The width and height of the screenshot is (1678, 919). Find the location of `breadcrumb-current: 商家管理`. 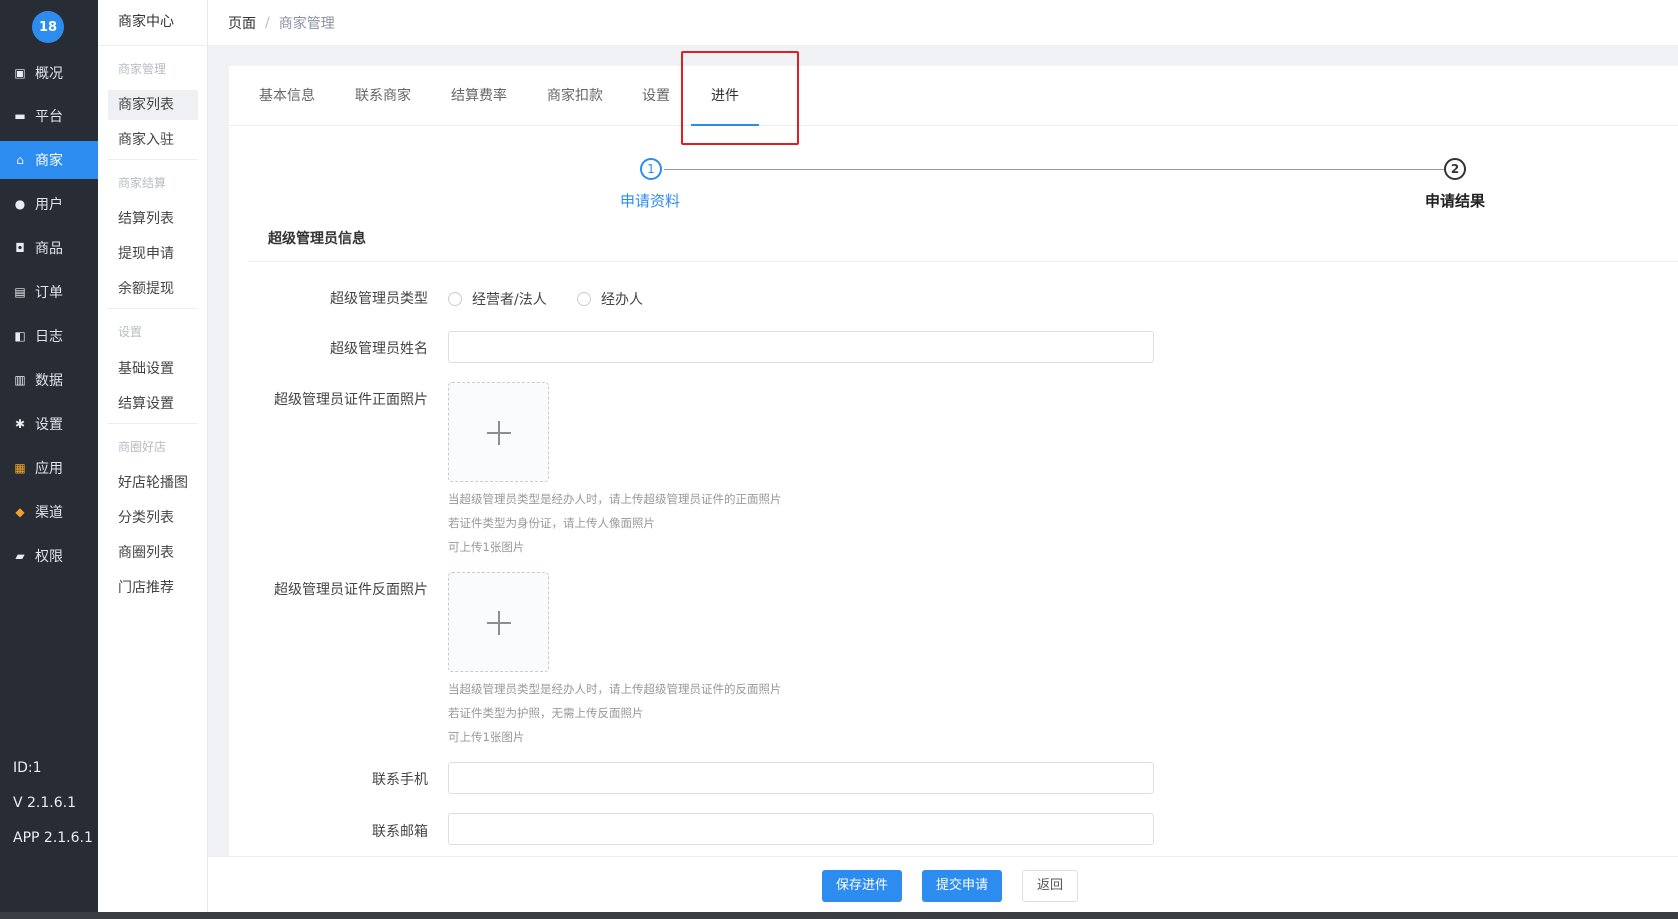

breadcrumb-current: 商家管理 is located at coordinates (306, 23).